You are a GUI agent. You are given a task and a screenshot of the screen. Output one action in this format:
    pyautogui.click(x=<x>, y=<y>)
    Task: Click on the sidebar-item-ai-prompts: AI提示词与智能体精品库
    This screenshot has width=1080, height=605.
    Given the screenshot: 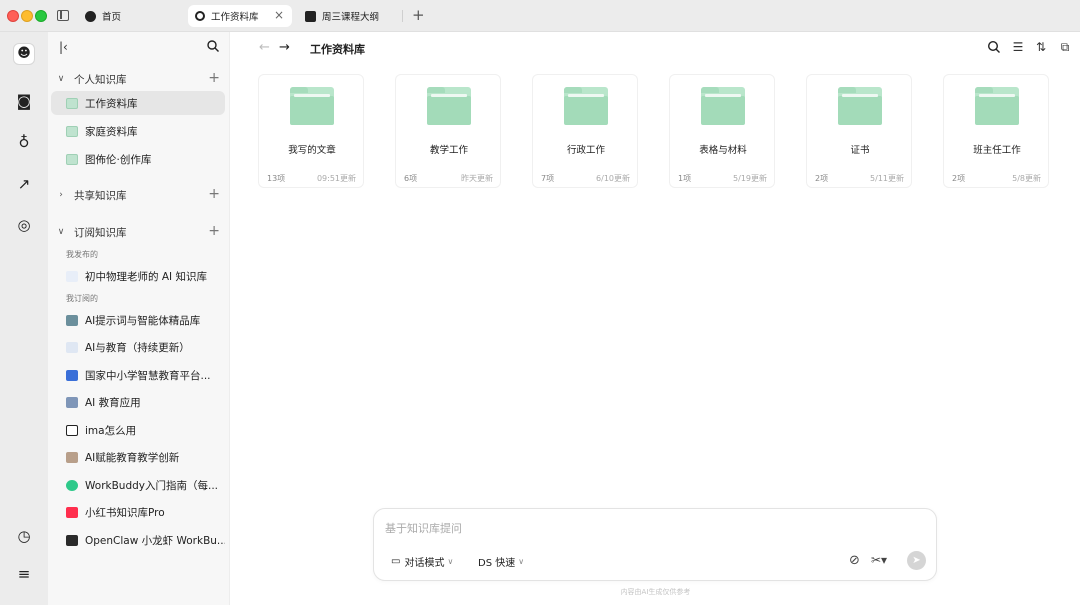 What is the action you would take?
    pyautogui.click(x=138, y=320)
    